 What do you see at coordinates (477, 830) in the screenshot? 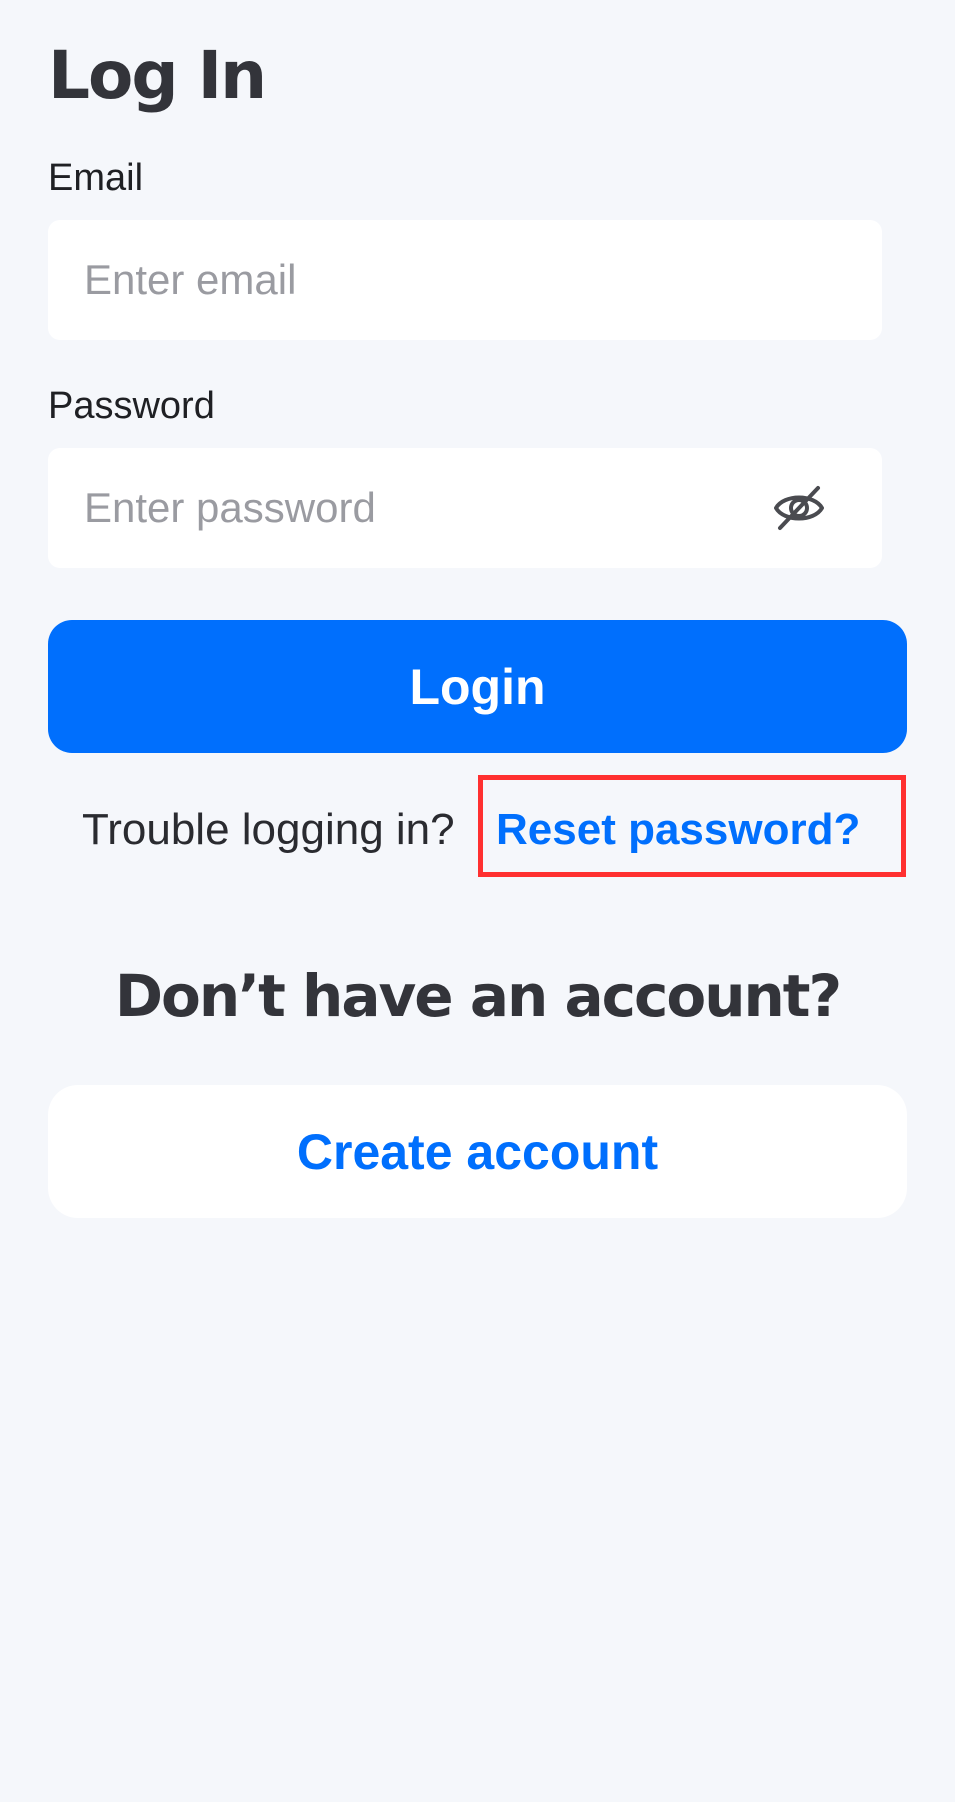
I see `trouble-row: Trouble logging in? Reset password?` at bounding box center [477, 830].